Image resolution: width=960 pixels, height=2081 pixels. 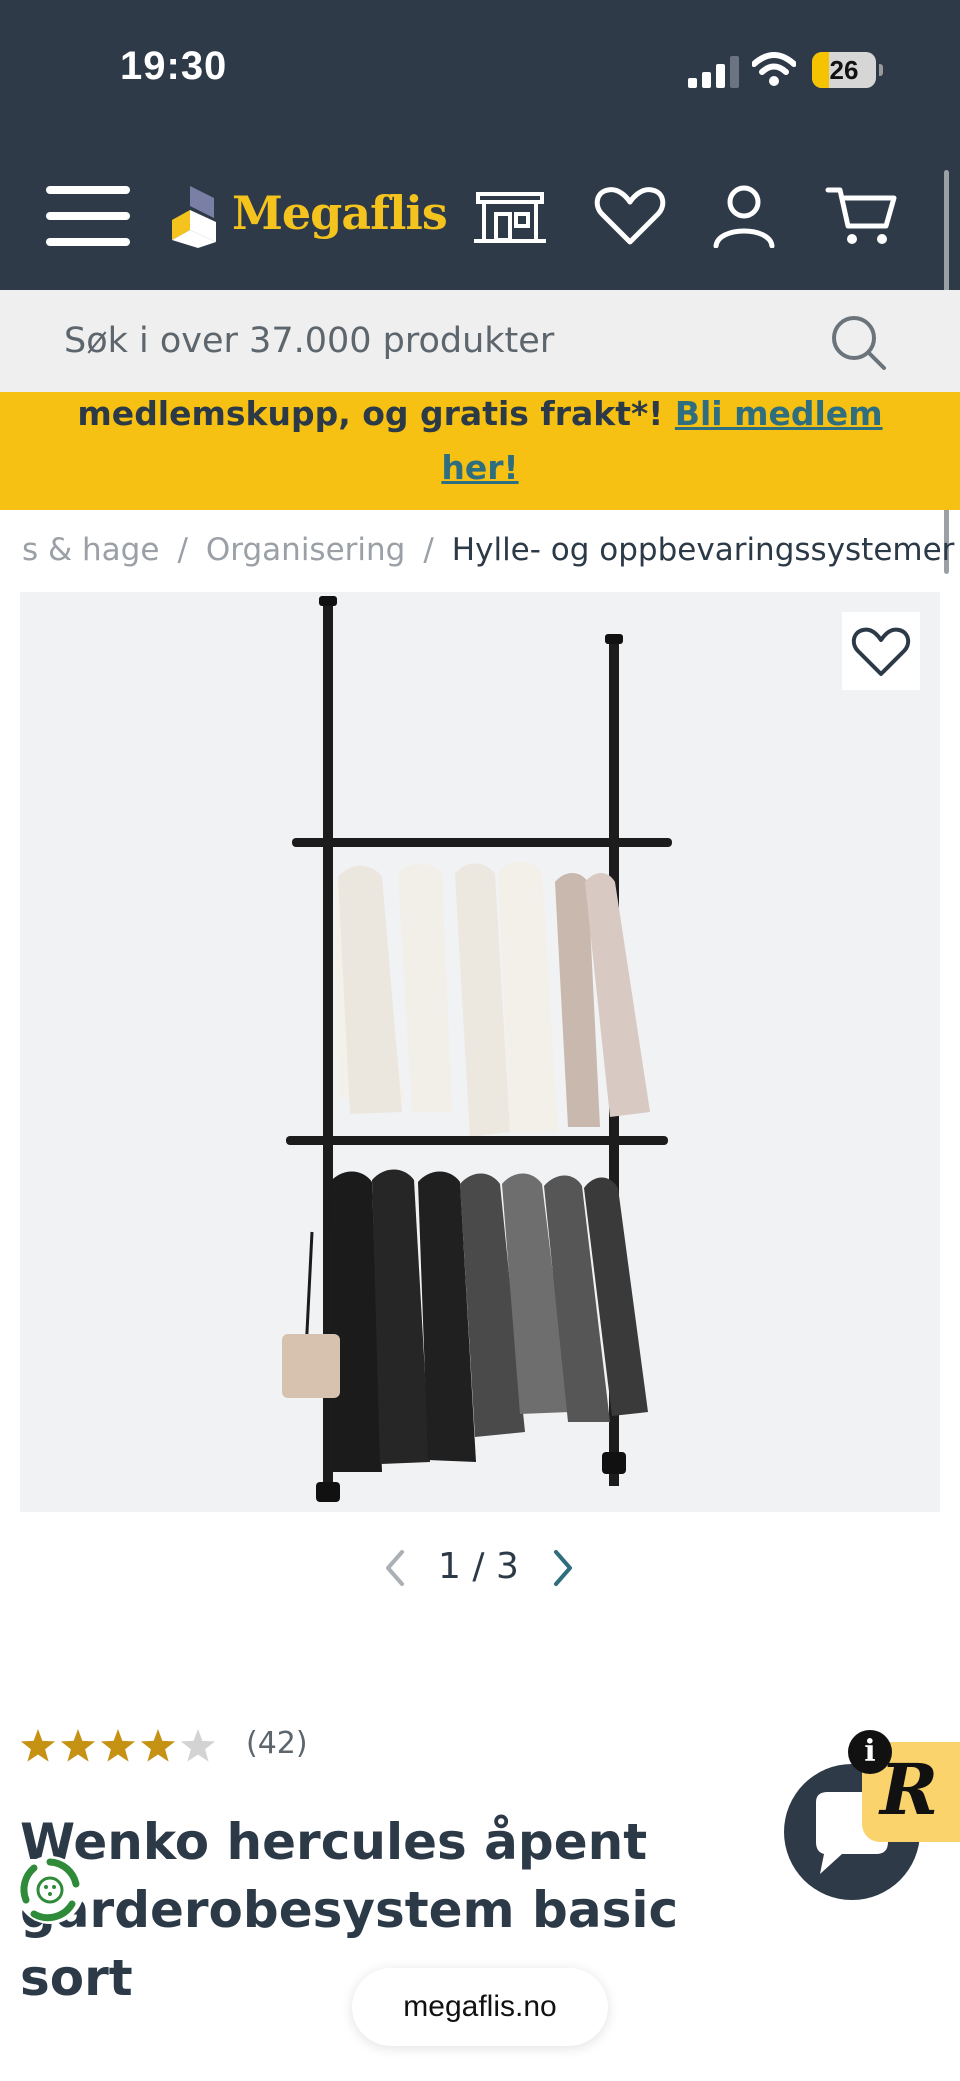 I want to click on chevron-right-icon, so click(x=563, y=1568).